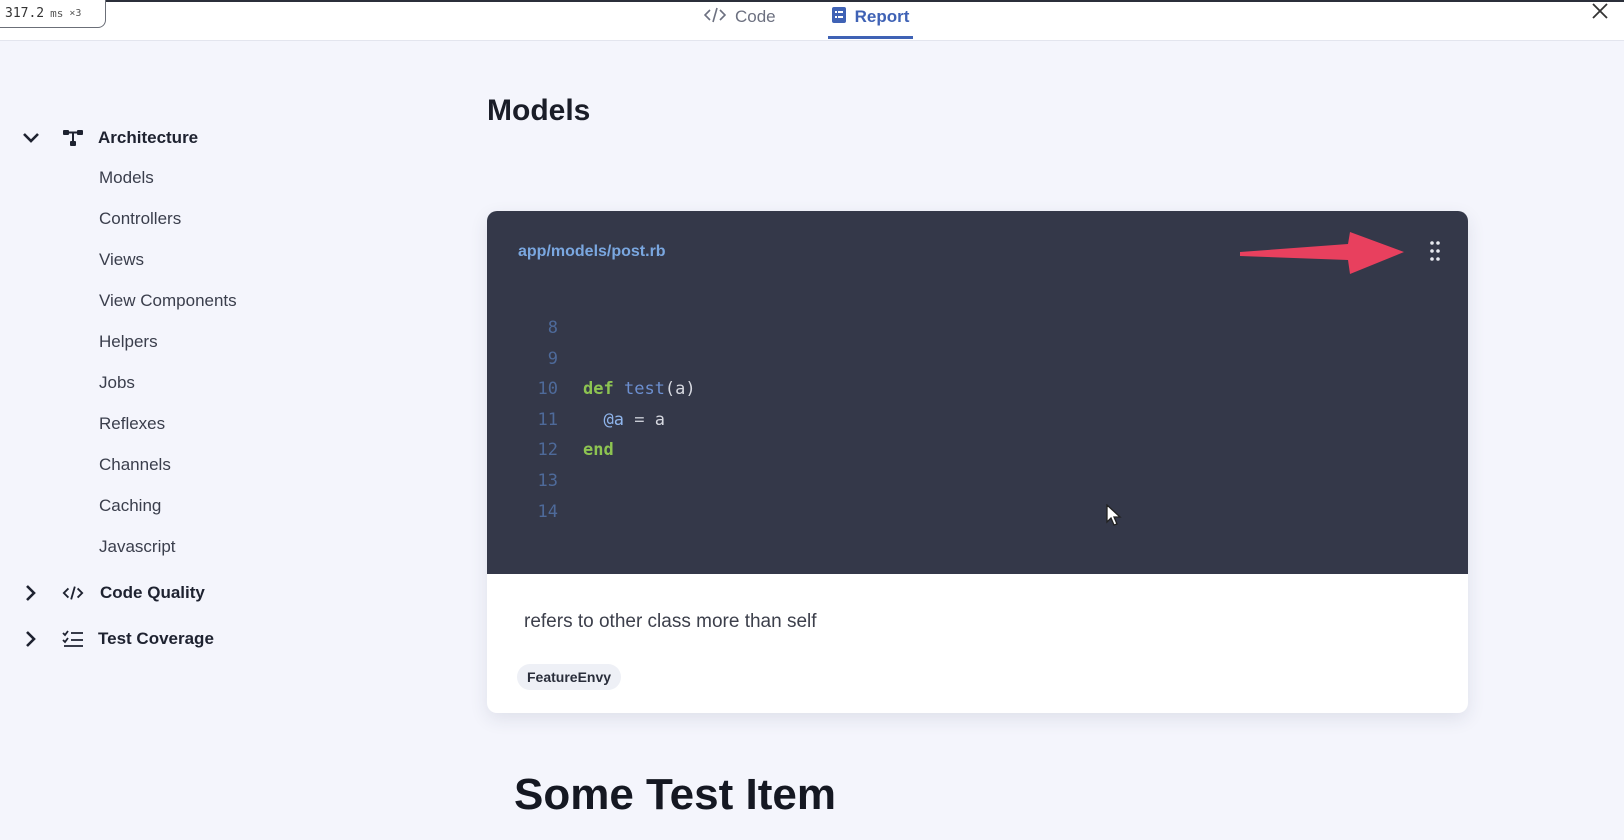  What do you see at coordinates (126, 178) in the screenshot?
I see `sidebar-item-models: Models` at bounding box center [126, 178].